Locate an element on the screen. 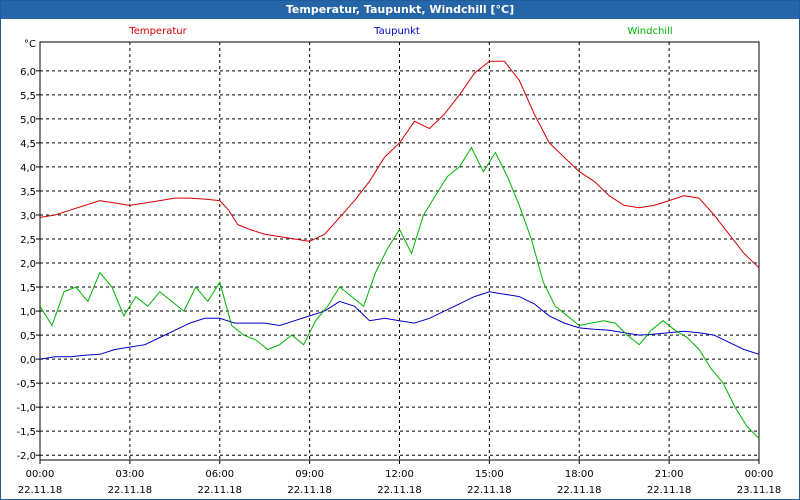  y-tick-label: 2,0 is located at coordinates (28, 264).